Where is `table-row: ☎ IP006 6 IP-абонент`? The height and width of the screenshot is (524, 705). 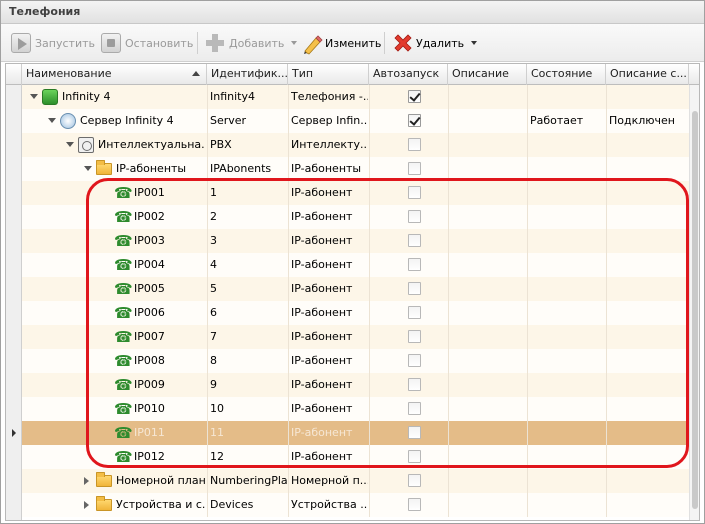 table-row: ☎ IP006 6 IP-абонент is located at coordinates (355, 313).